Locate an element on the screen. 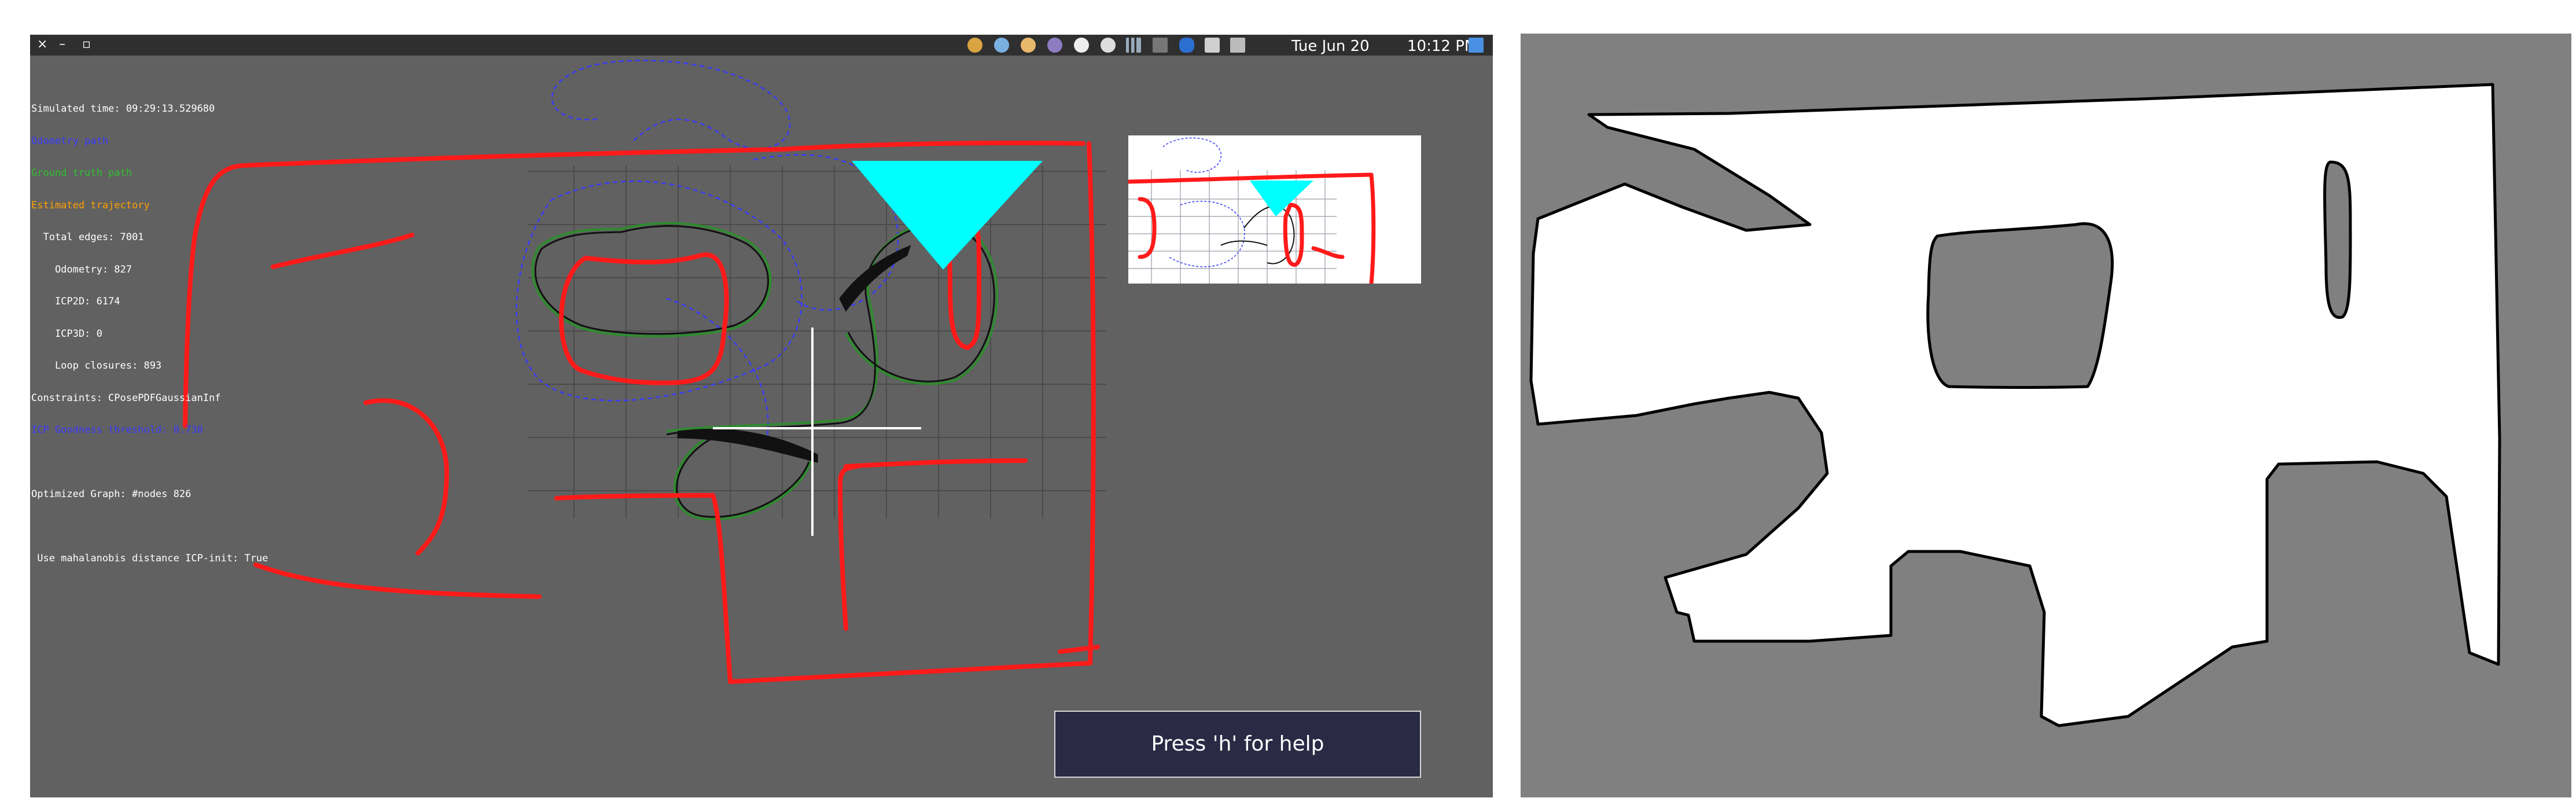 This screenshot has height=809, width=2576. system-top-bar: × – ▫ Tue Jun 20 10:12 PM is located at coordinates (761, 45).